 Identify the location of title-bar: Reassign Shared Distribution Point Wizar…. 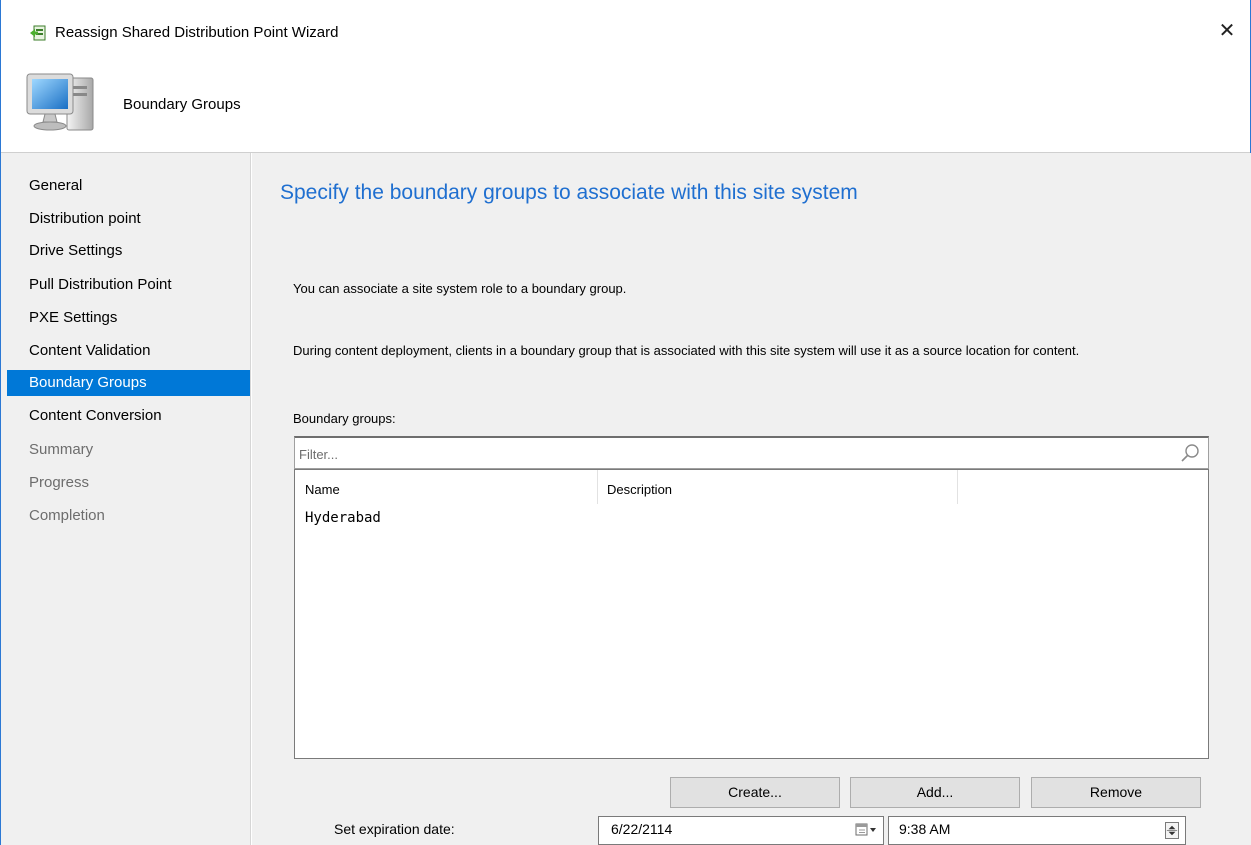
(625, 21).